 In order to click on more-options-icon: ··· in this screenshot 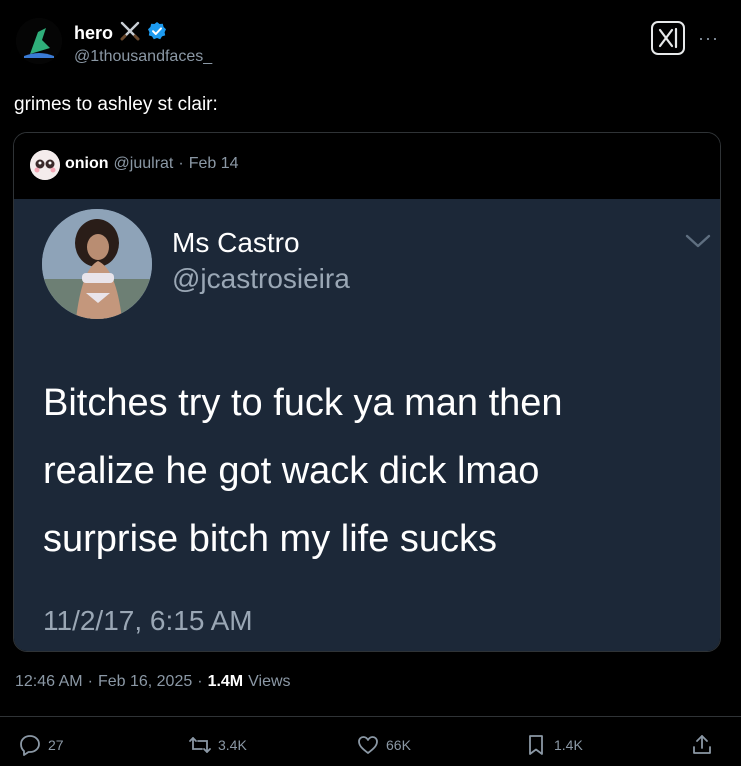, I will do `click(708, 38)`.